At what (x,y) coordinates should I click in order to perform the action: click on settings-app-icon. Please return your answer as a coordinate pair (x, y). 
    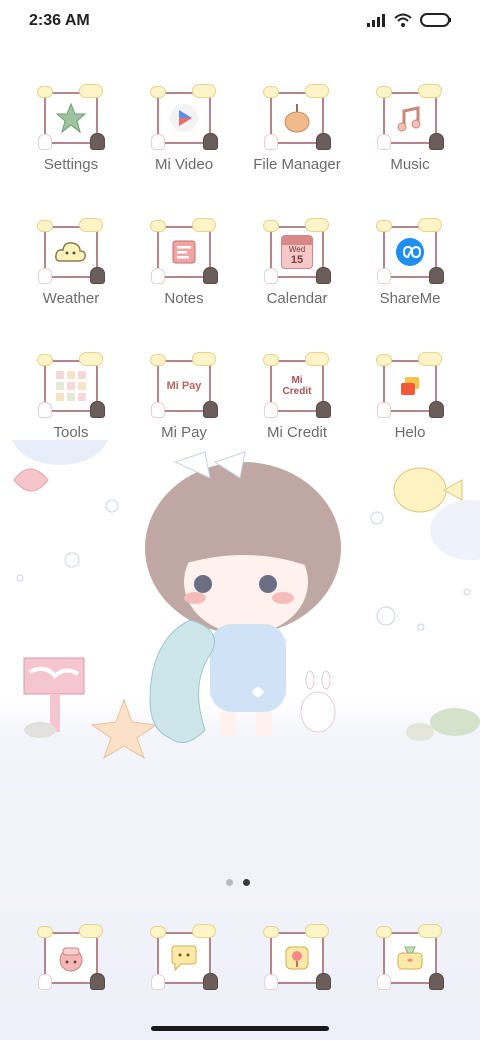
    Looking at the image, I should click on (71, 117).